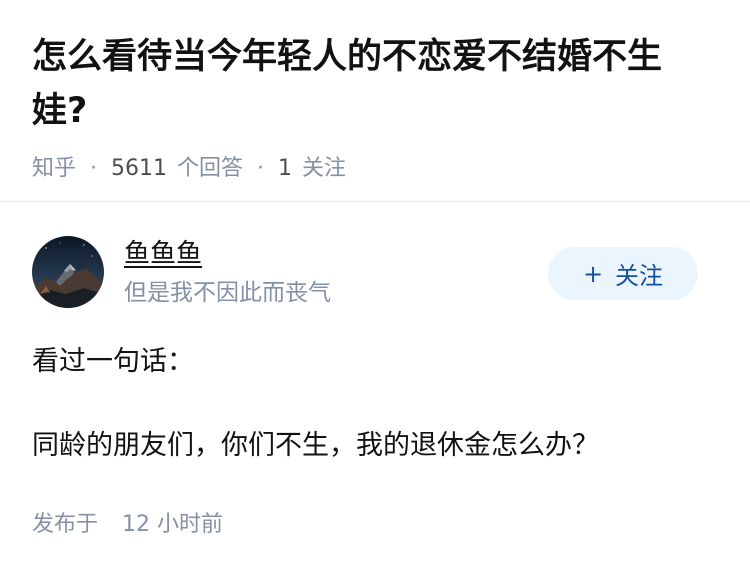  I want to click on follower-count-label: 关注, so click(324, 169).